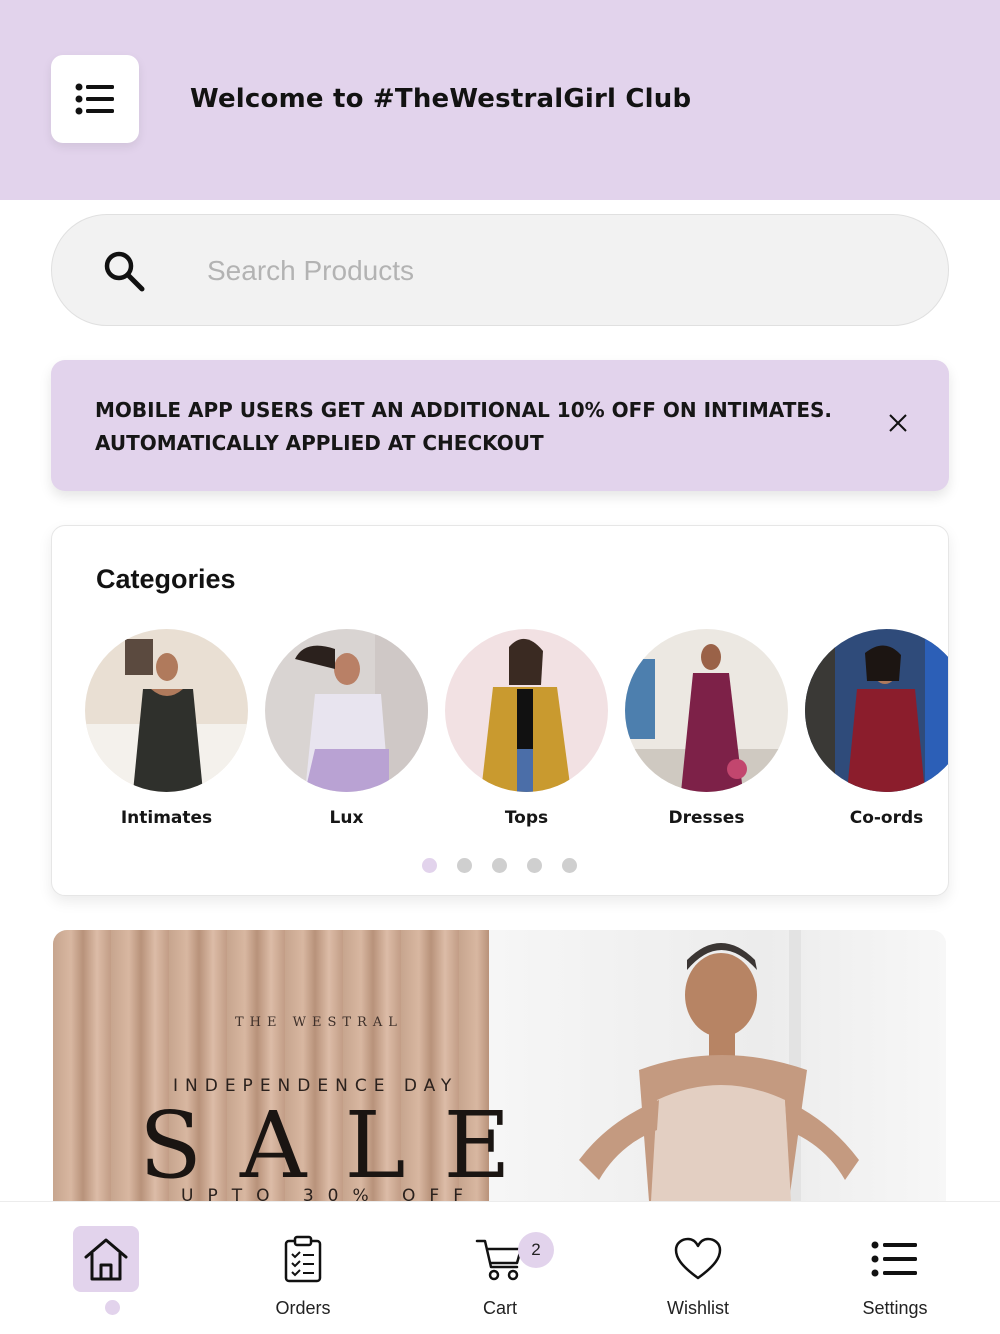 This screenshot has height=1334, width=1000. I want to click on category-item-co-ords: Co-ords, so click(876, 728).